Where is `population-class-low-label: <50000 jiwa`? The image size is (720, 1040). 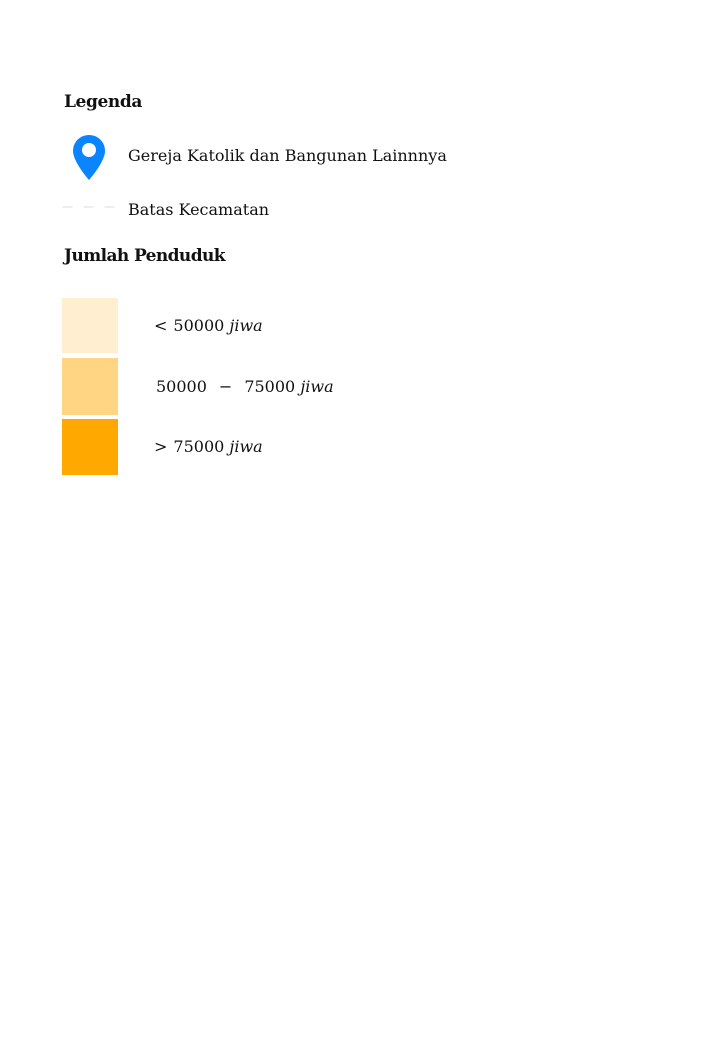 population-class-low-label: <50000 jiwa is located at coordinates (208, 325).